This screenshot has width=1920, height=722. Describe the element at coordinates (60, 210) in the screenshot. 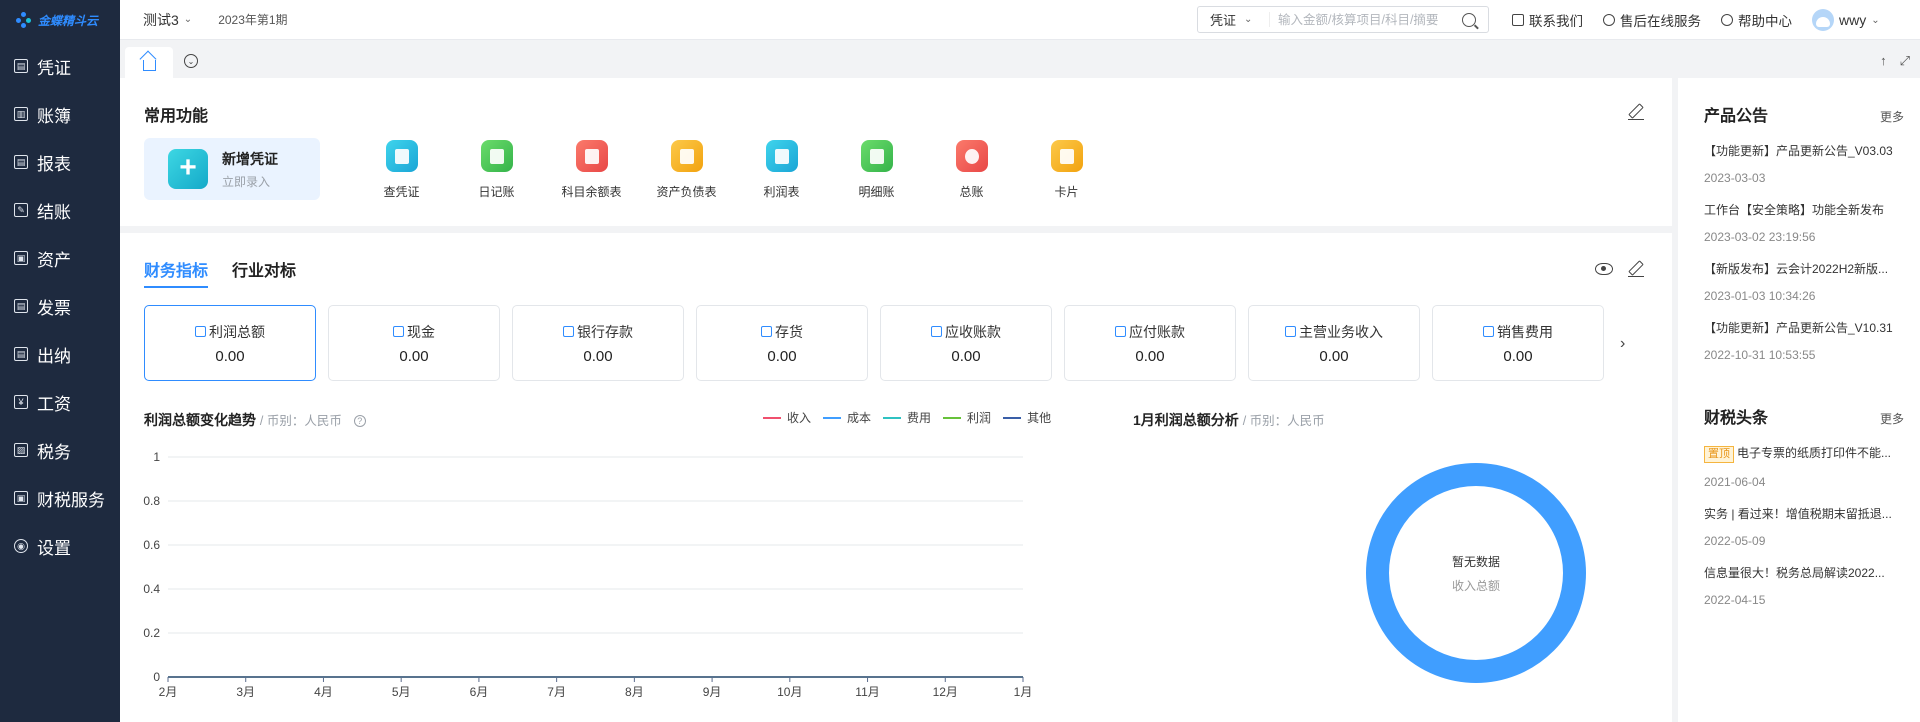

I see `sidebar-item-closing: ✎ 结账` at that location.